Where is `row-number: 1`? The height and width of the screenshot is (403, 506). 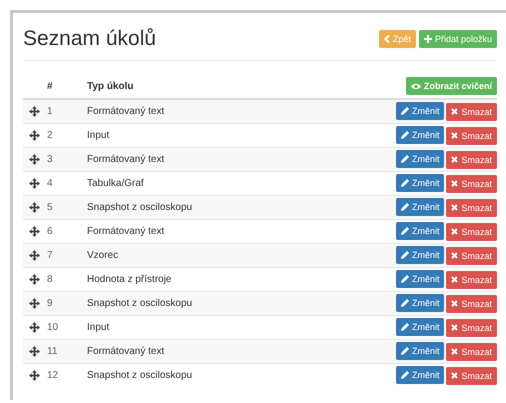 row-number: 1 is located at coordinates (50, 111).